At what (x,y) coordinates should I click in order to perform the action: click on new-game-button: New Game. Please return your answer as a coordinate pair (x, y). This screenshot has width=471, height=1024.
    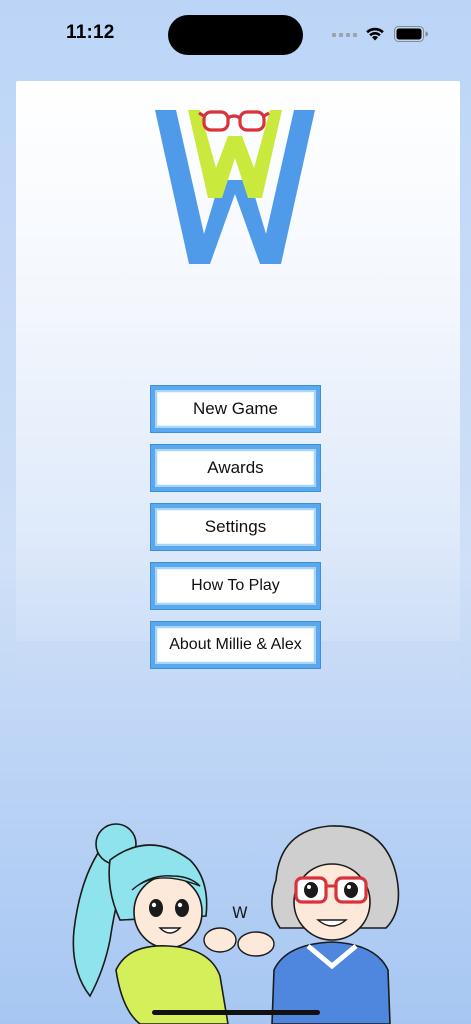
    Looking at the image, I should click on (235, 409).